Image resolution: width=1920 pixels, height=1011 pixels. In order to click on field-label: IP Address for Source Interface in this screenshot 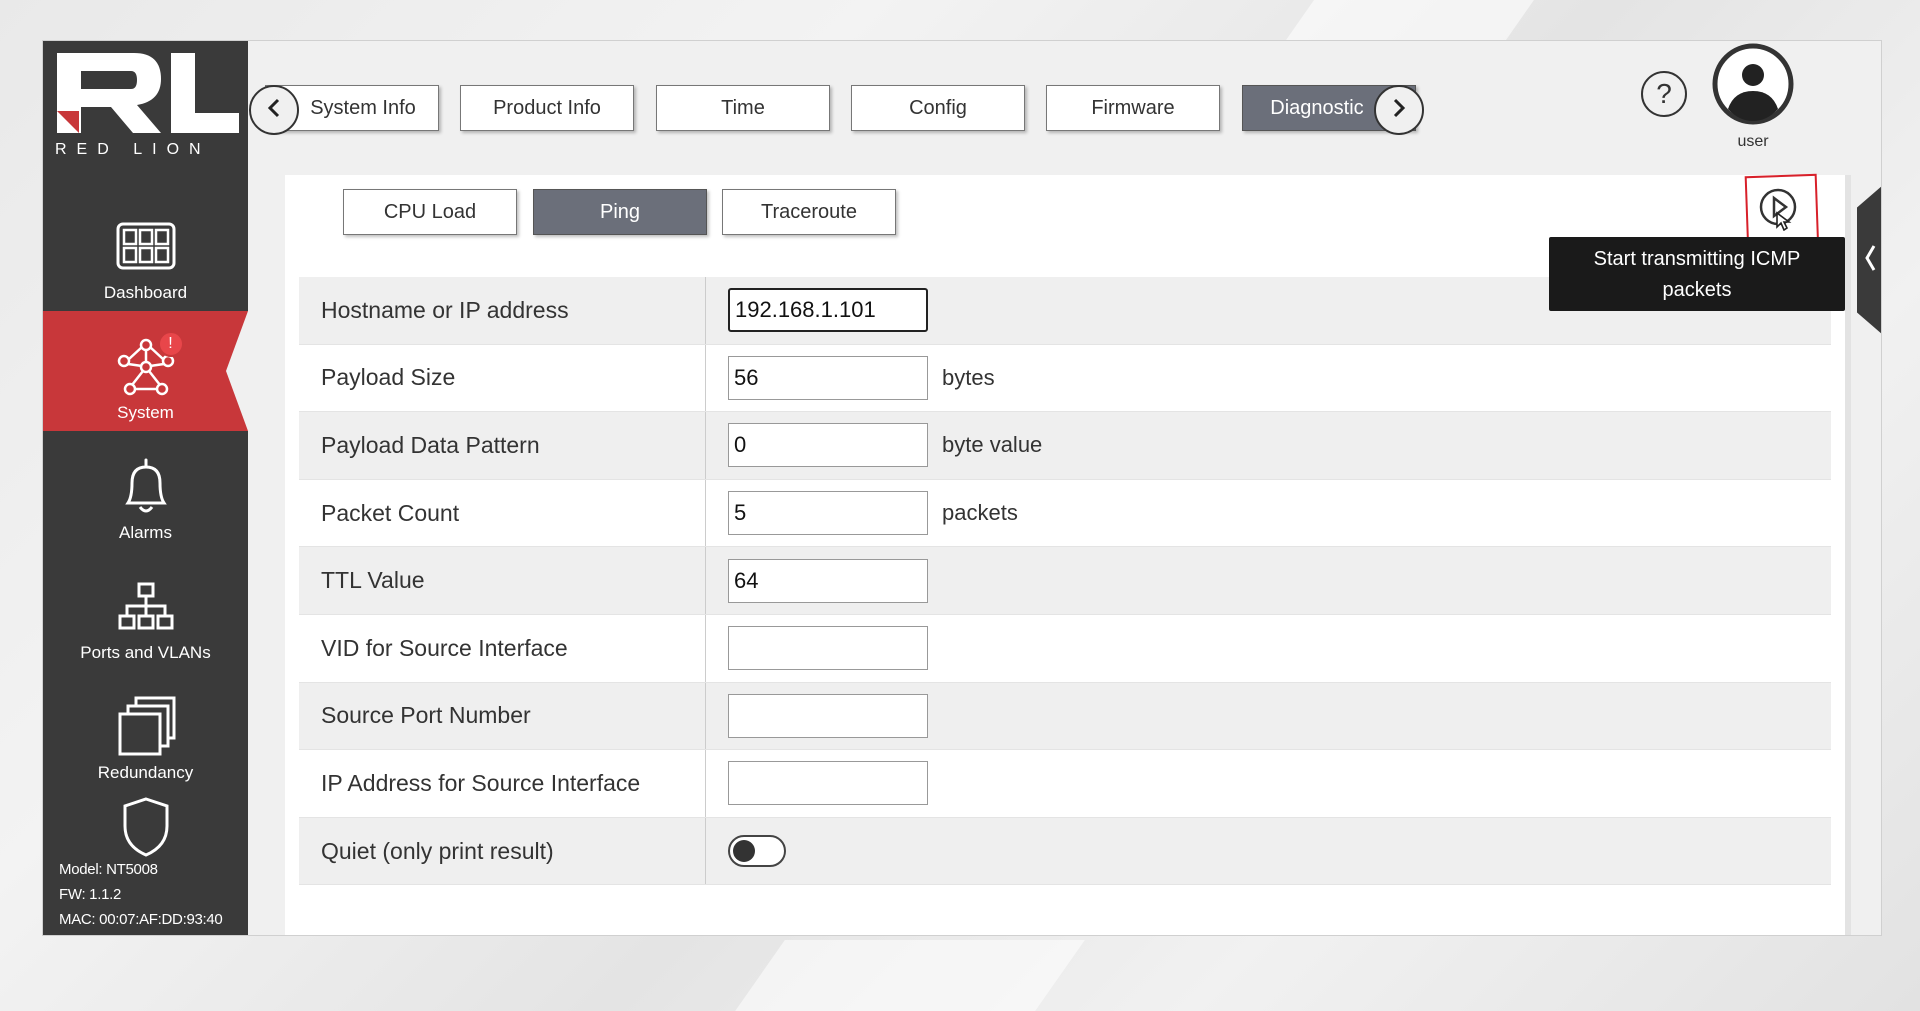, I will do `click(502, 783)`.